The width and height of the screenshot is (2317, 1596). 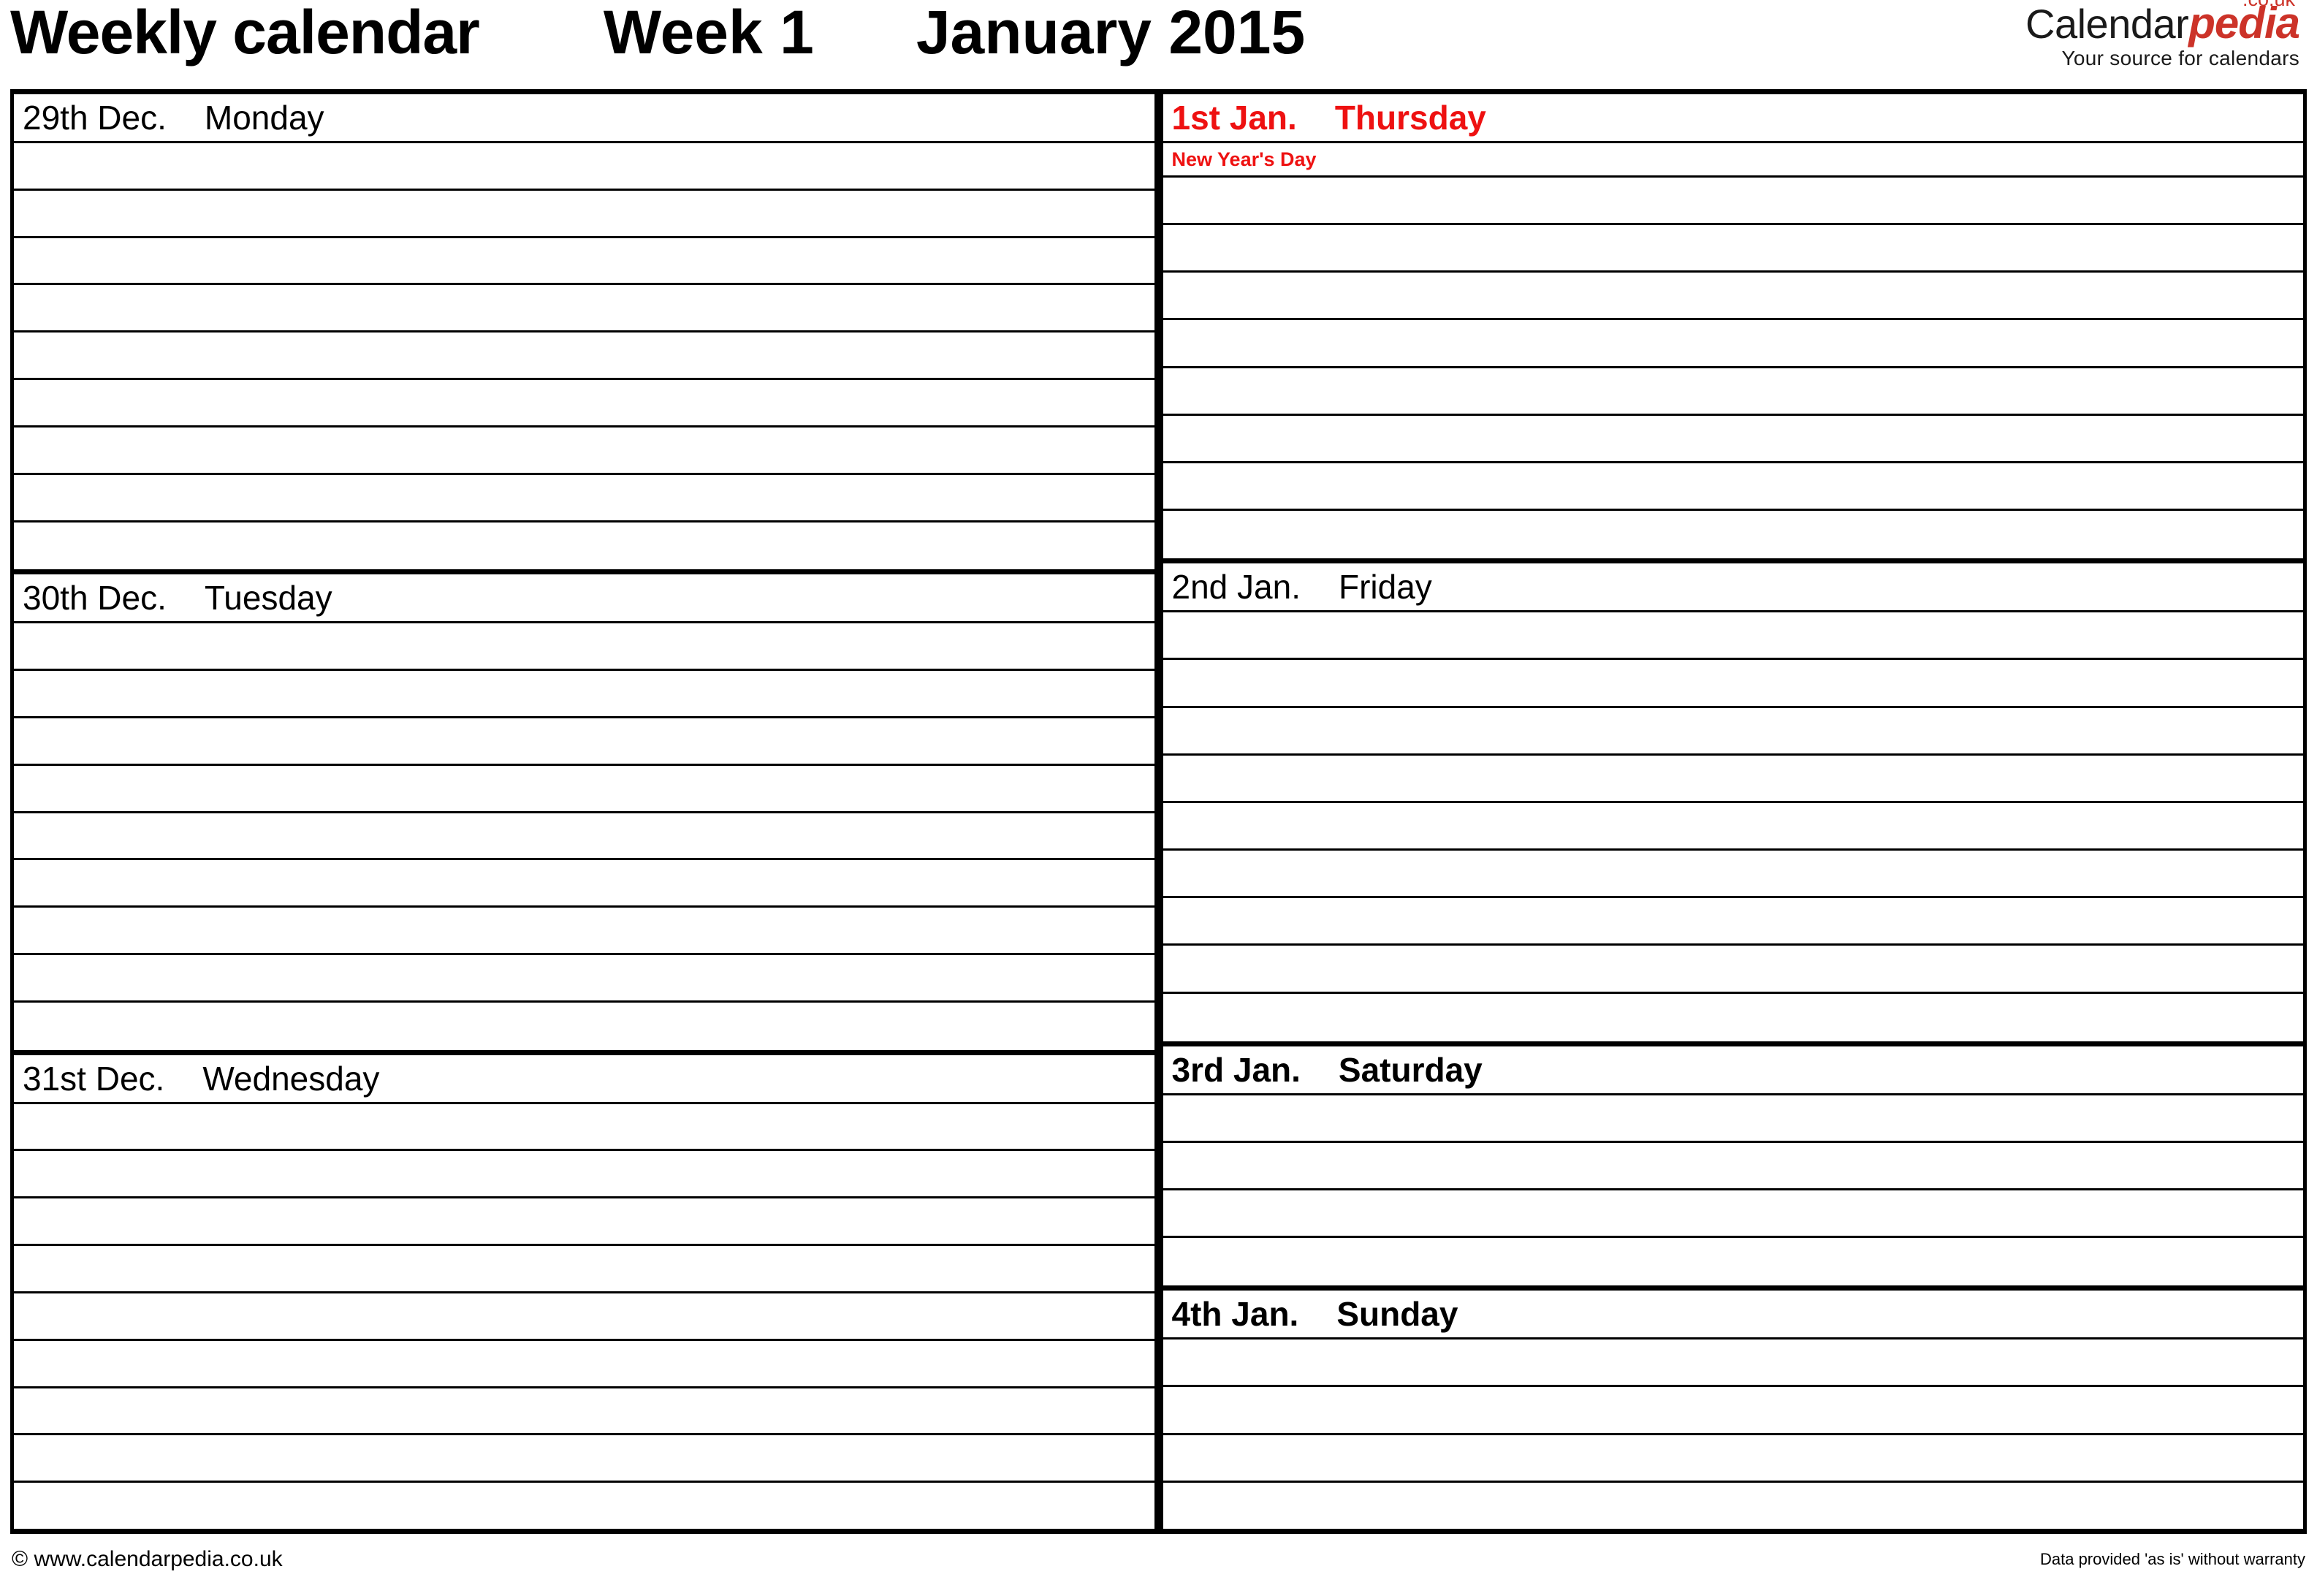 I want to click on day-header-monday: 29th Dec. Monday, so click(x=584, y=118).